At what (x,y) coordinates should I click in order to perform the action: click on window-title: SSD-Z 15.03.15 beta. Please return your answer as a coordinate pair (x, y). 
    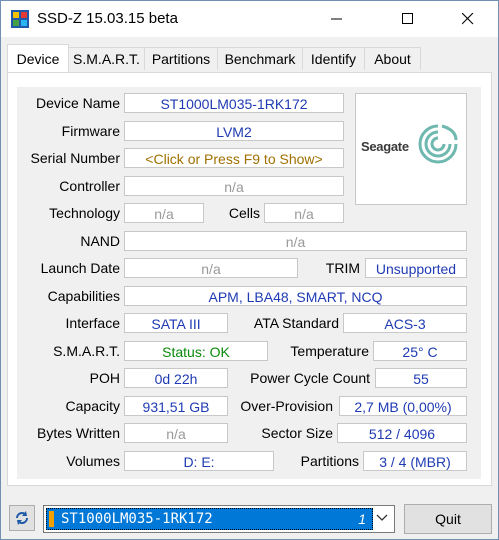
    Looking at the image, I should click on (107, 18).